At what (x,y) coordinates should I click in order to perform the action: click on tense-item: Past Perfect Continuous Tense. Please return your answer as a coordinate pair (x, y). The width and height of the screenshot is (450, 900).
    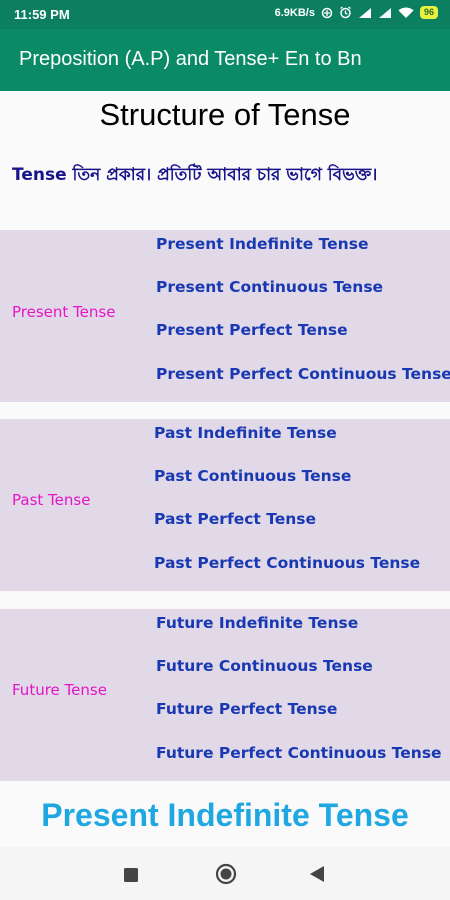
    Looking at the image, I should click on (287, 563).